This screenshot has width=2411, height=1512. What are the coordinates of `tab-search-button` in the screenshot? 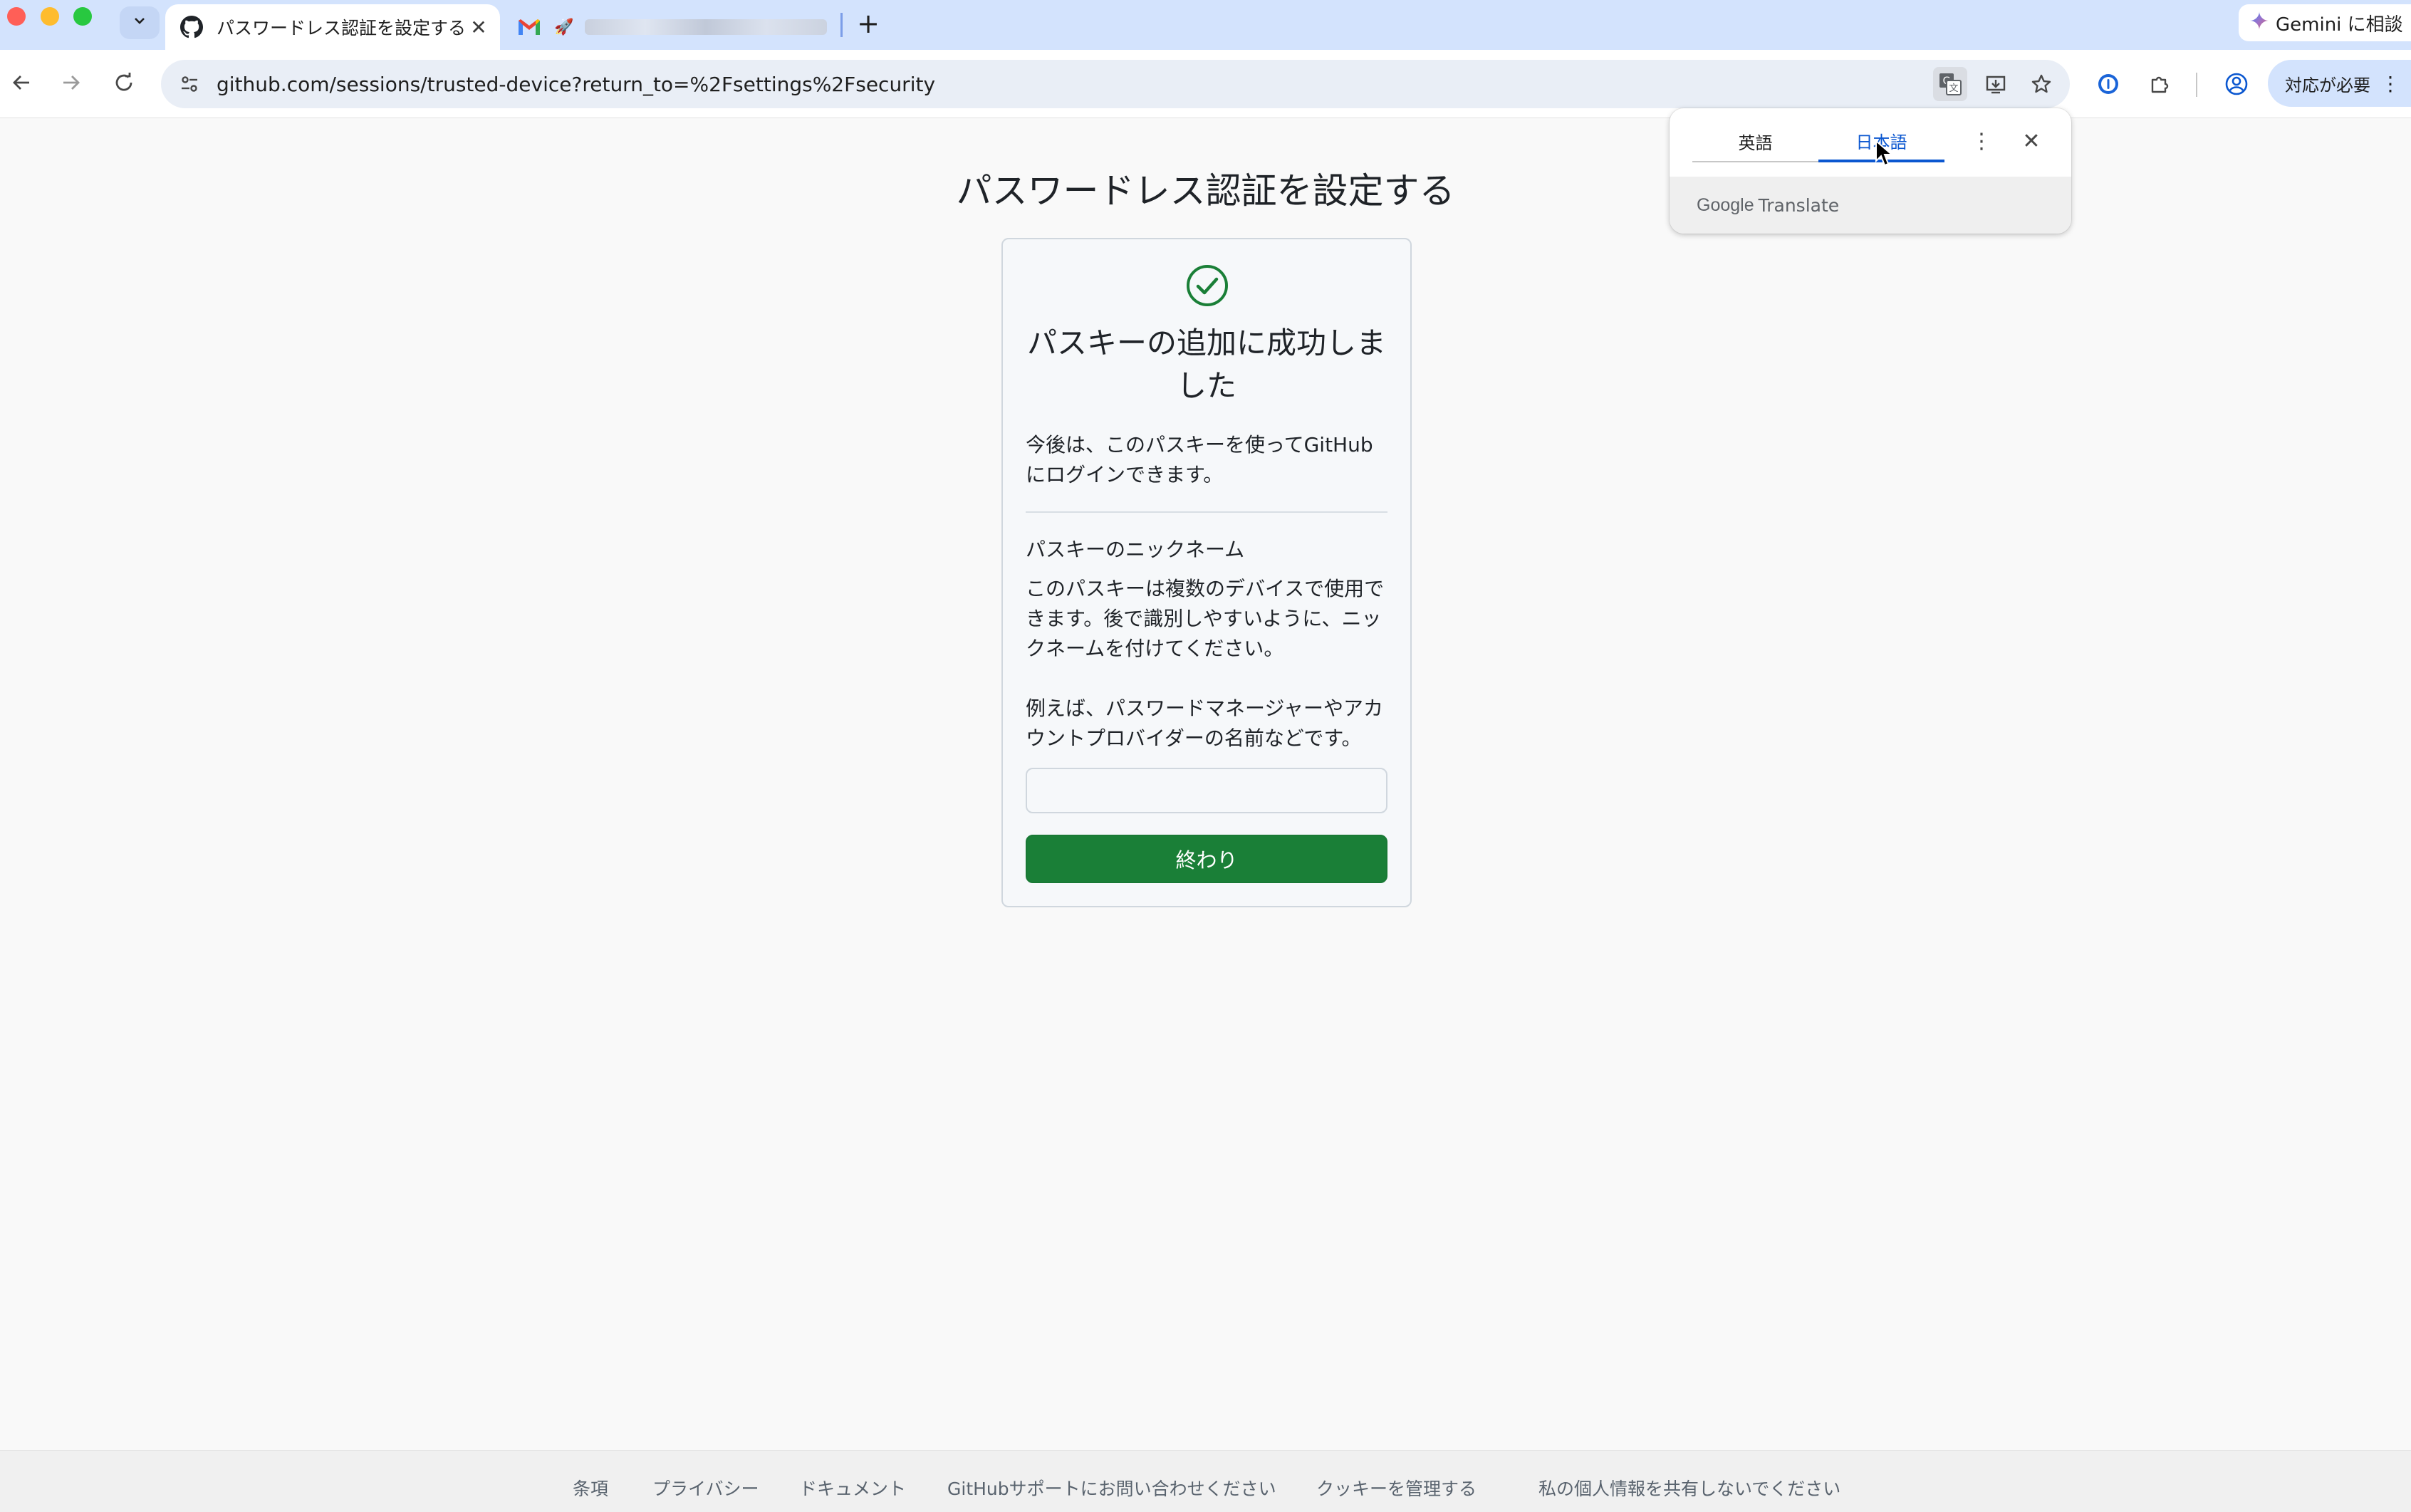 It's located at (140, 22).